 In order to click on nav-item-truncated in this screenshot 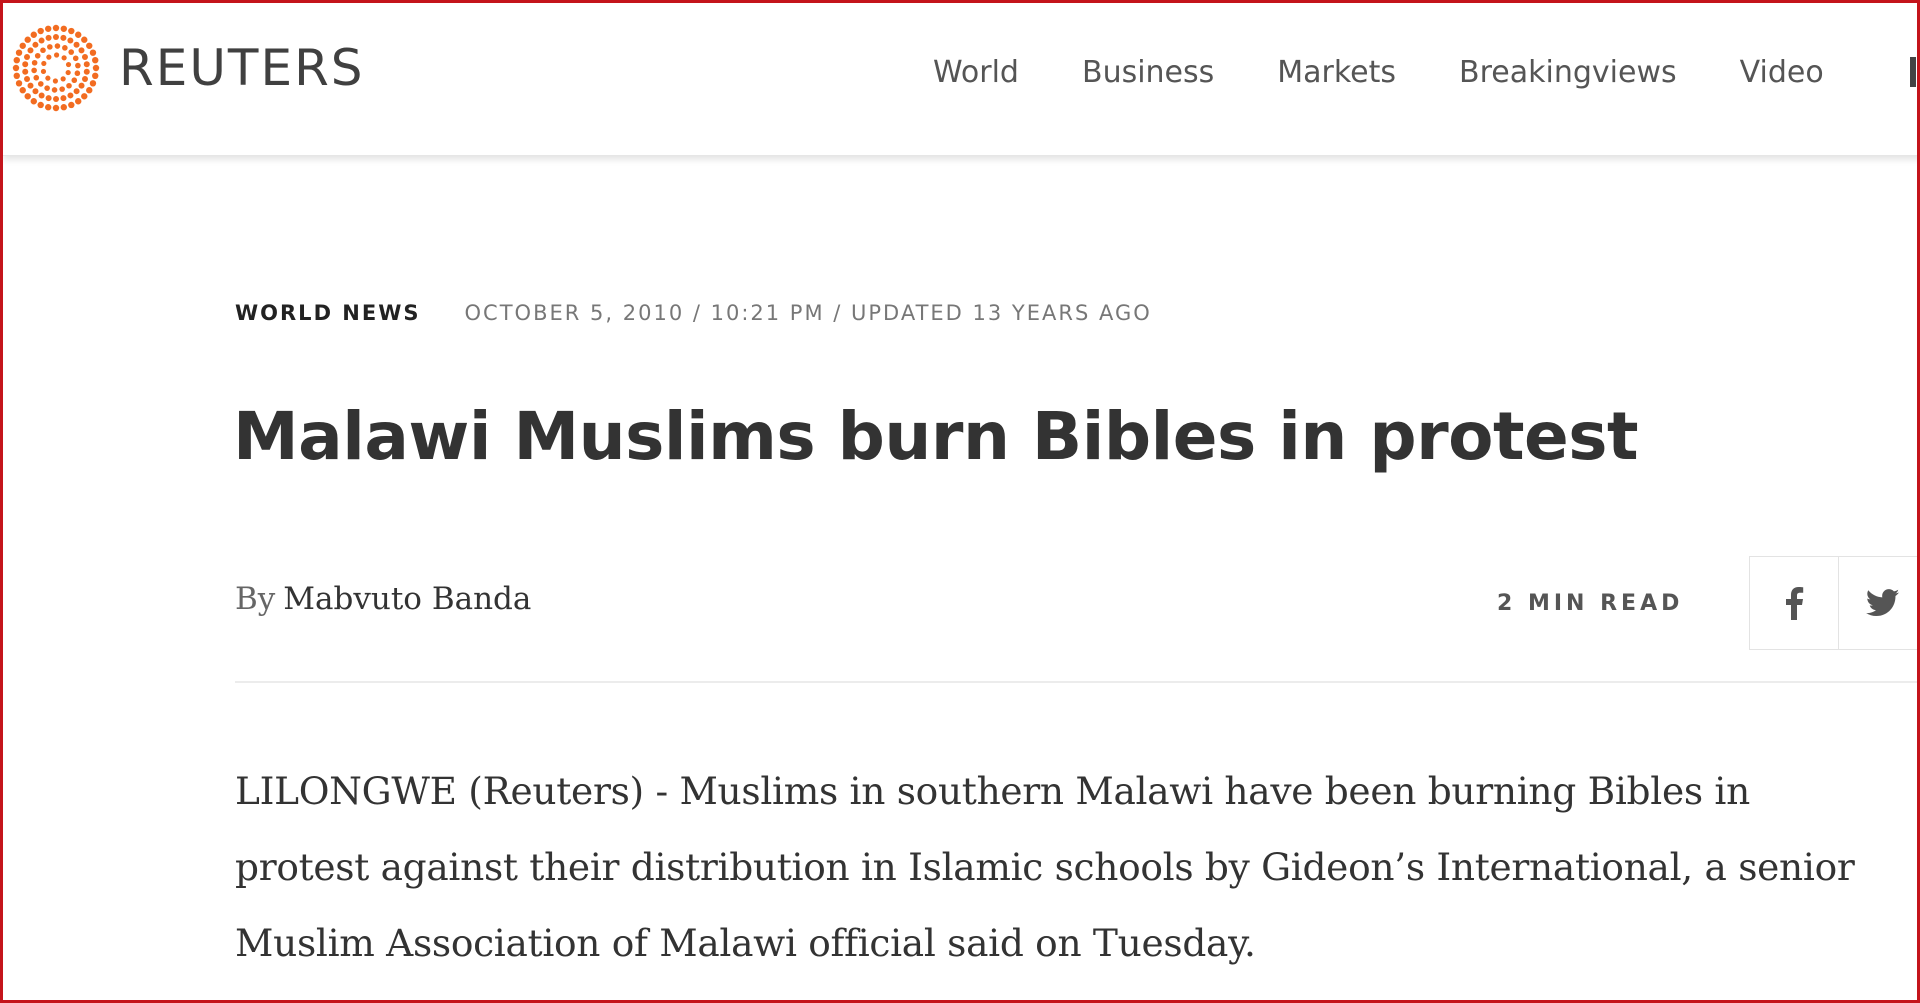, I will do `click(1913, 72)`.